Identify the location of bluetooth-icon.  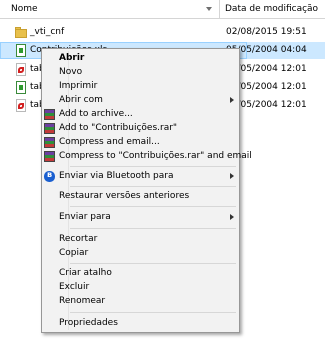
(49, 176).